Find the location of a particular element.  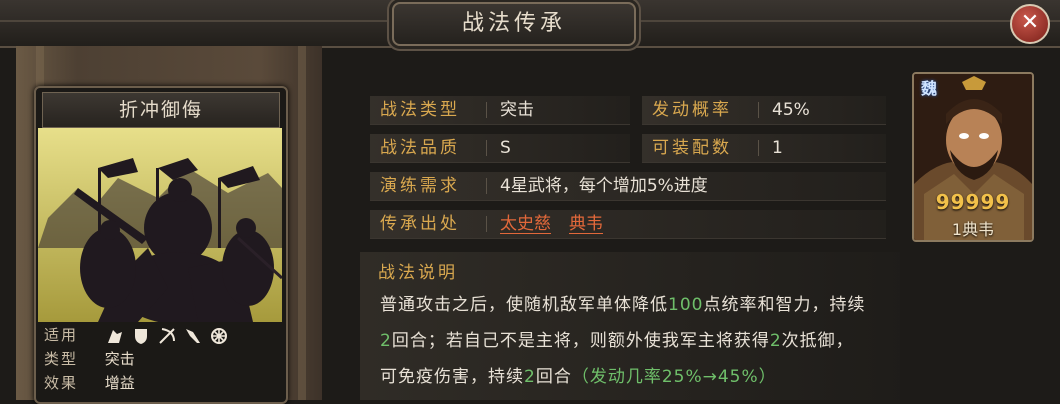

applicable-unit-icons is located at coordinates (167, 336).